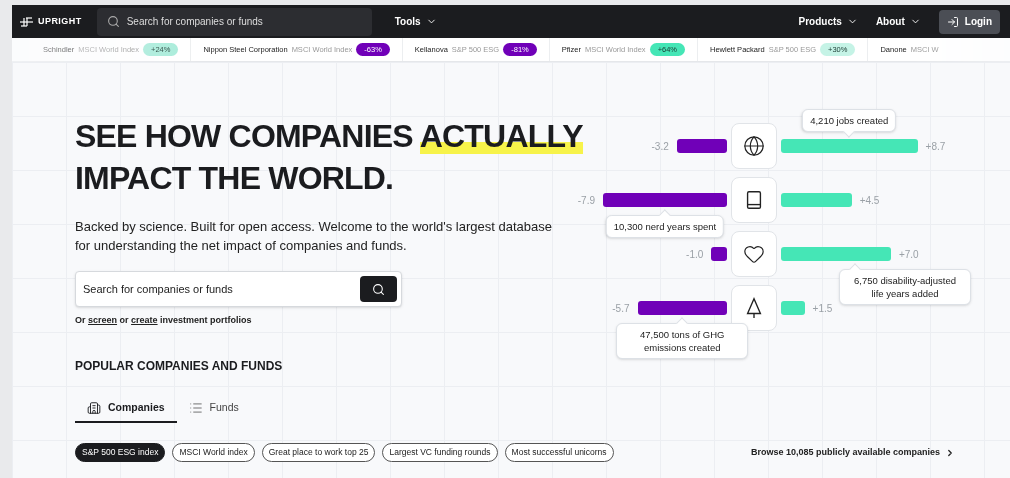 The image size is (1010, 478). Describe the element at coordinates (695, 254) in the screenshot. I see `impact-value: -1.0` at that location.